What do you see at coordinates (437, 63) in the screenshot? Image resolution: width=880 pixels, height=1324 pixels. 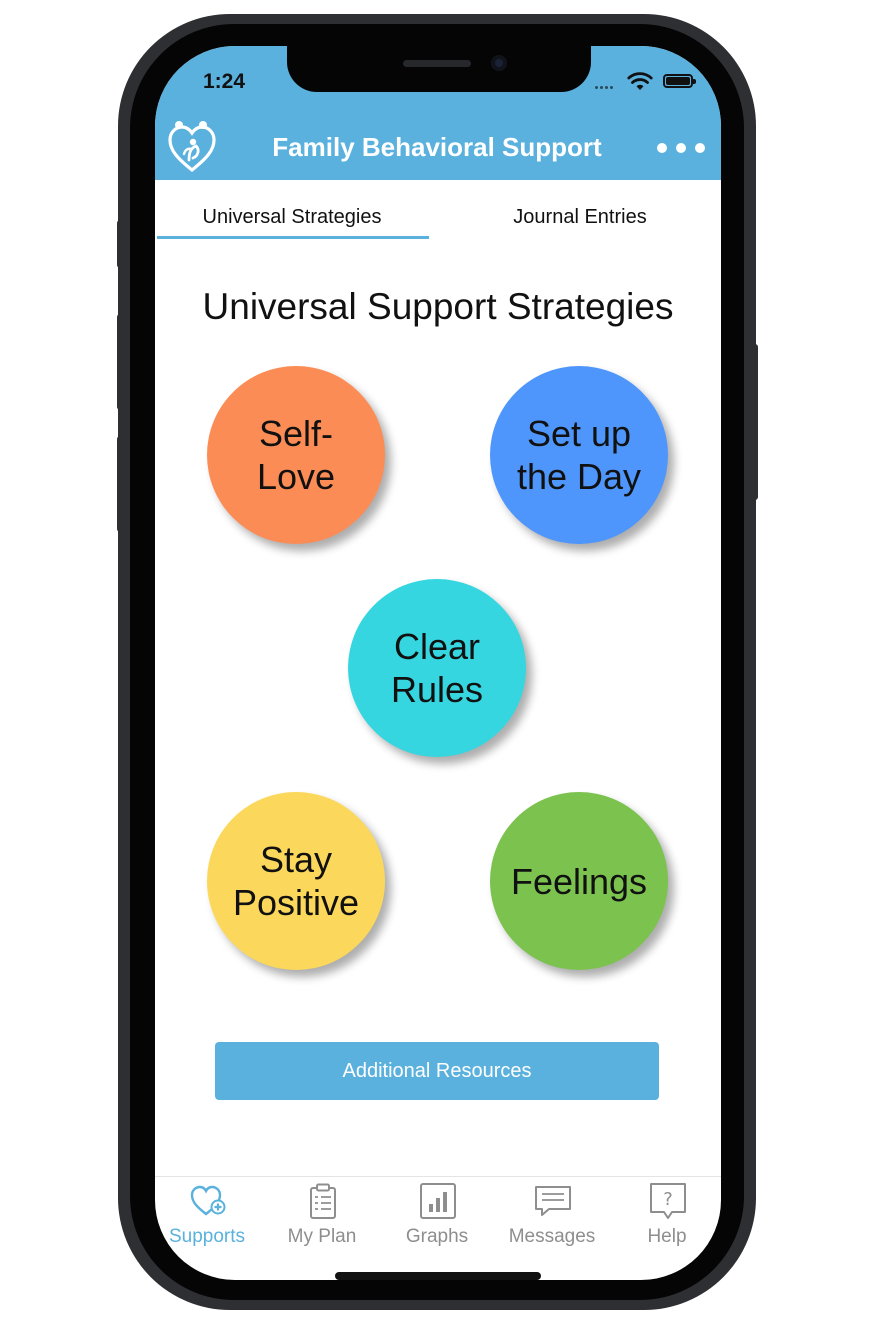 I see `speaker` at bounding box center [437, 63].